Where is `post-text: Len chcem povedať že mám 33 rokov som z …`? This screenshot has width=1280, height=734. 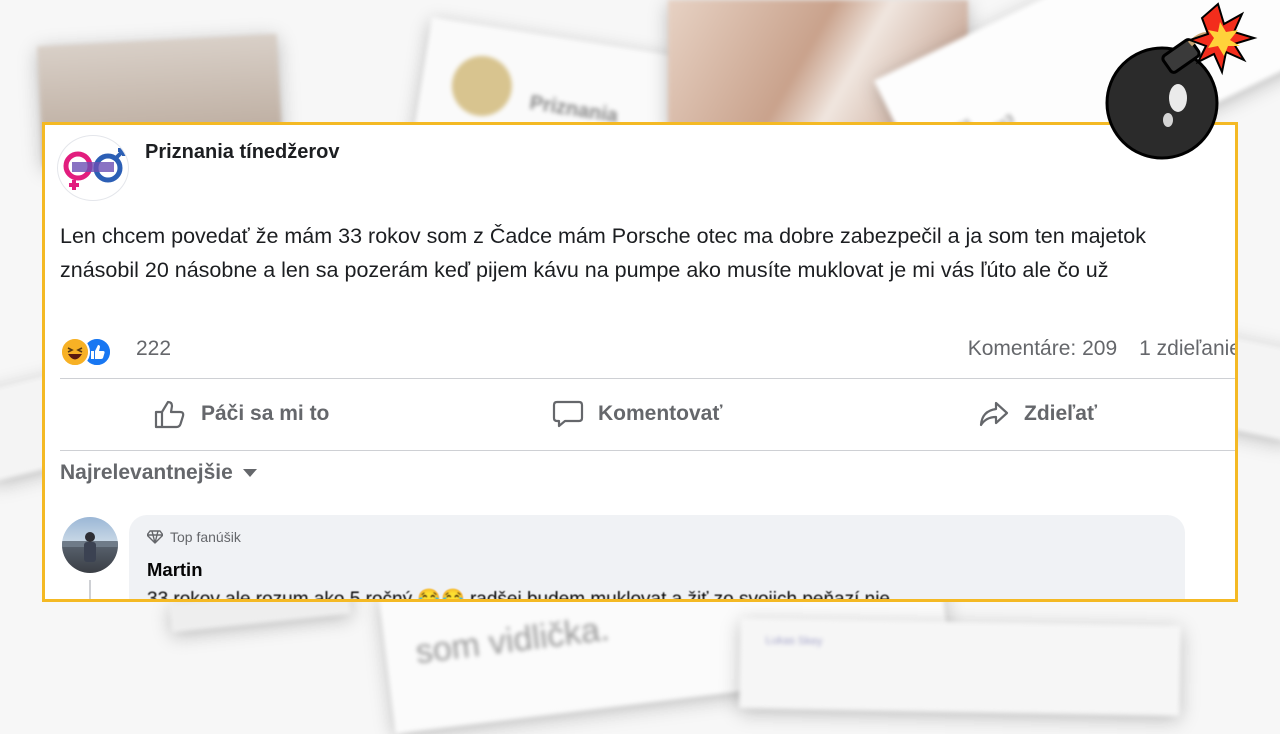
post-text: Len chcem povedať že mám 33 rokov som z … is located at coordinates (603, 253).